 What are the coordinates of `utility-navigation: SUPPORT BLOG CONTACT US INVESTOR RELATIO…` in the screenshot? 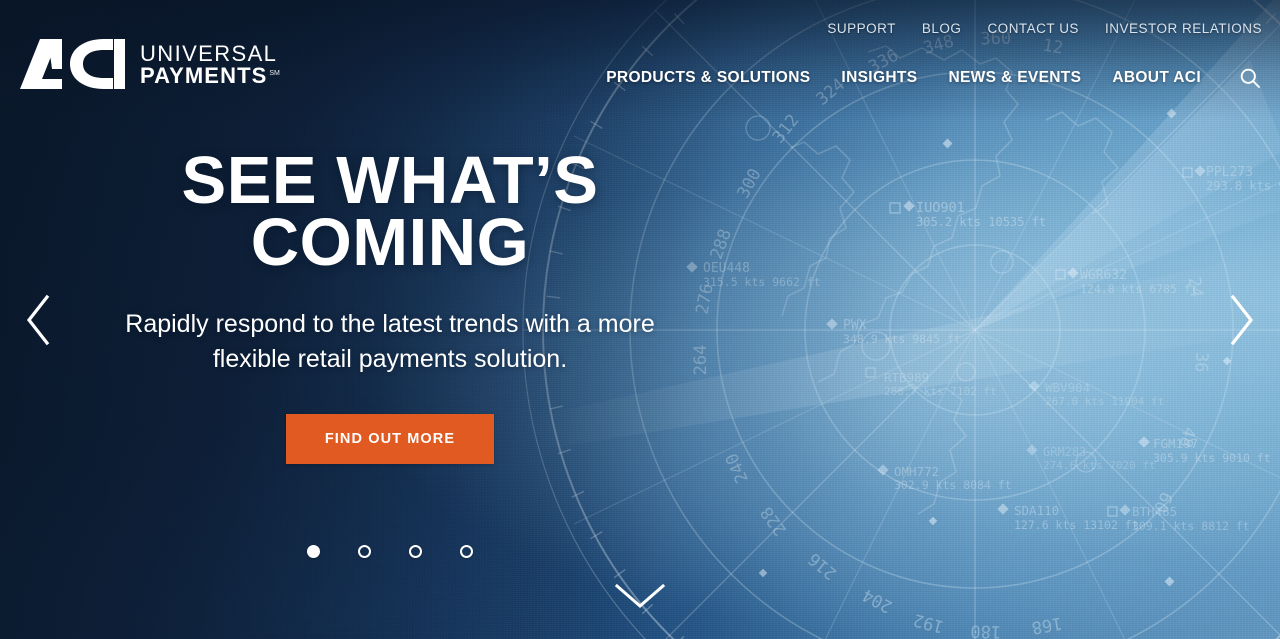 It's located at (1044, 28).